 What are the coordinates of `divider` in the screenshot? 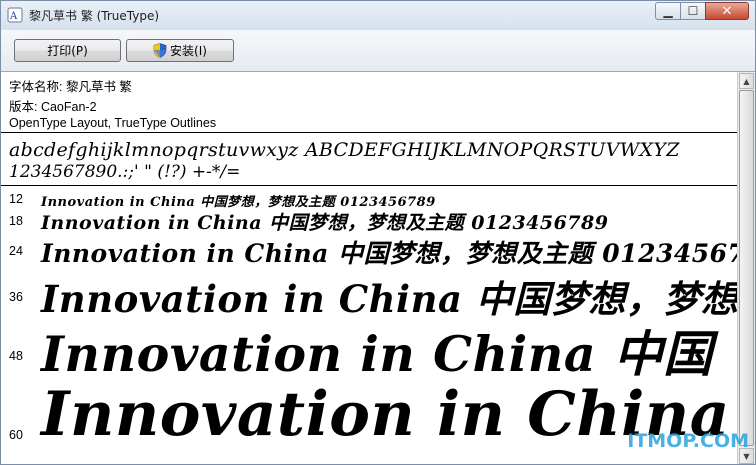 It's located at (369, 185).